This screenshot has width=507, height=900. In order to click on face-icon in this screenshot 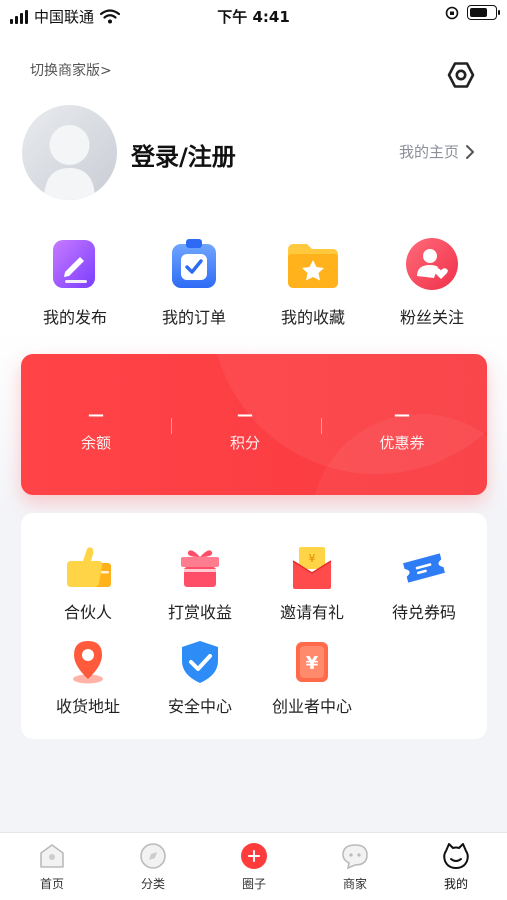, I will do `click(456, 856)`.